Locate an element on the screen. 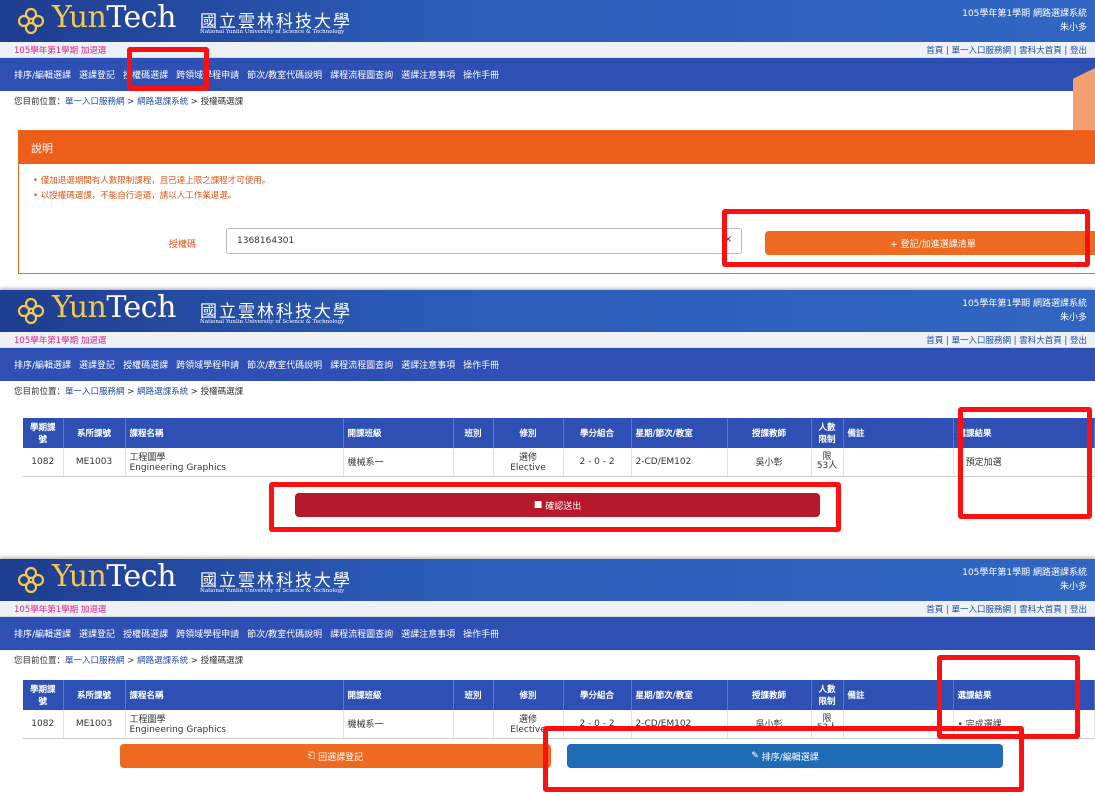 The height and width of the screenshot is (794, 1095). auth-code-label: 授權碼 is located at coordinates (183, 245).